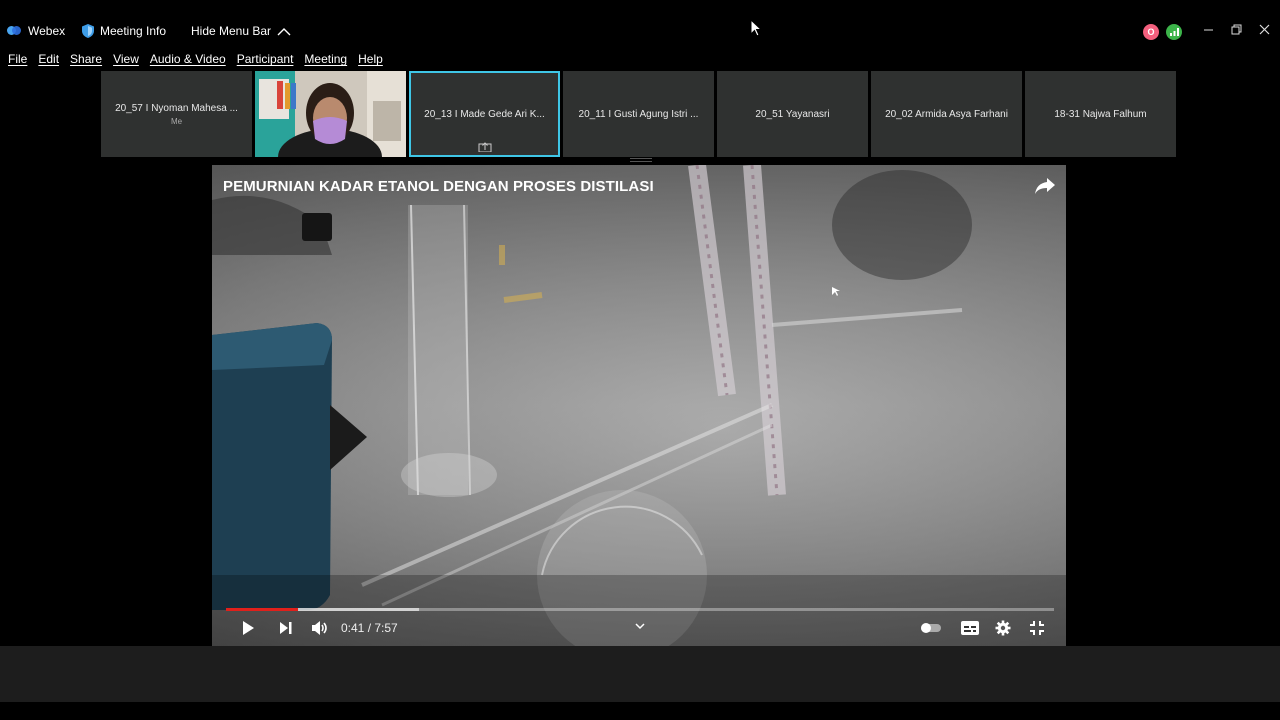  I want to click on play-button, so click(248, 628).